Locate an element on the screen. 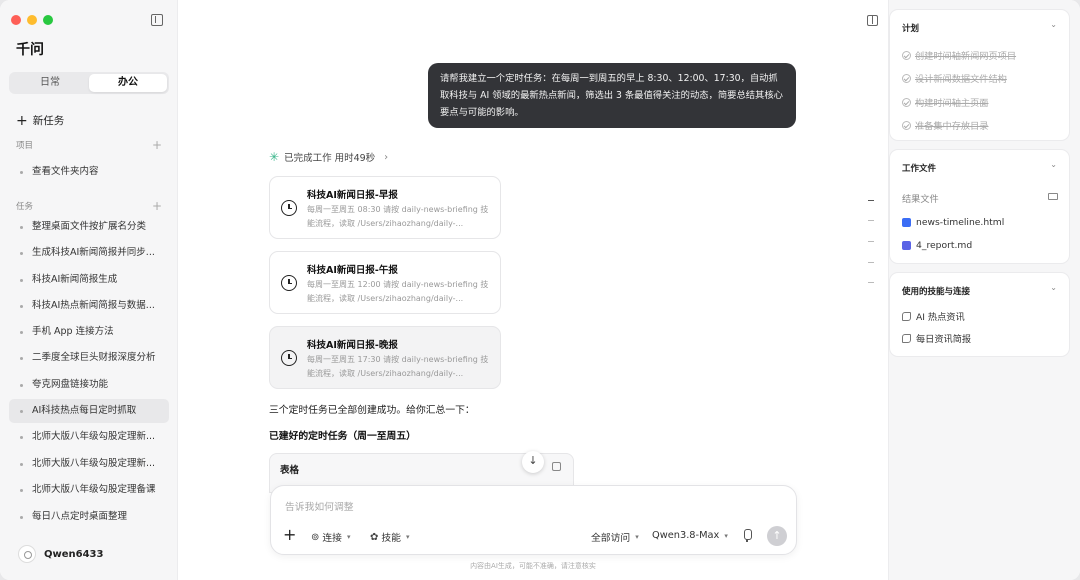  file-item: 4_report.md is located at coordinates (937, 245).